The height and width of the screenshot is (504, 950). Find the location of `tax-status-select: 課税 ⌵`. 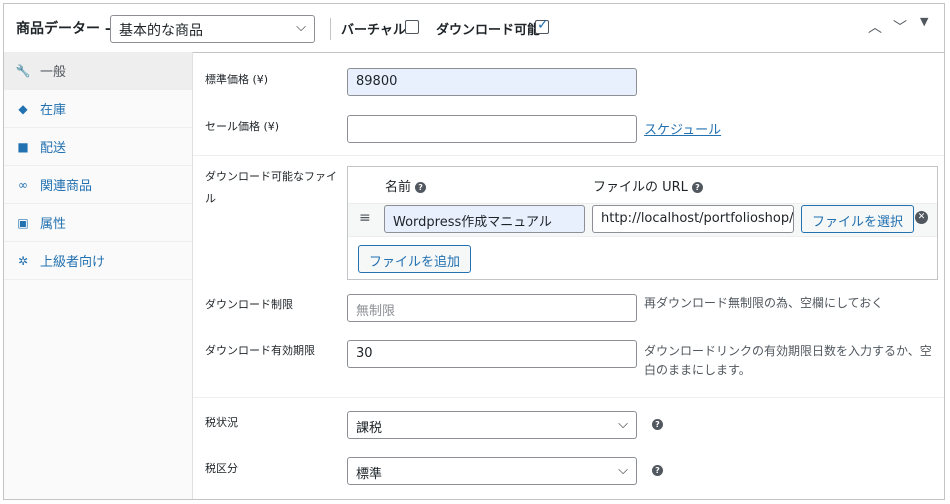

tax-status-select: 課税 ⌵ is located at coordinates (492, 425).